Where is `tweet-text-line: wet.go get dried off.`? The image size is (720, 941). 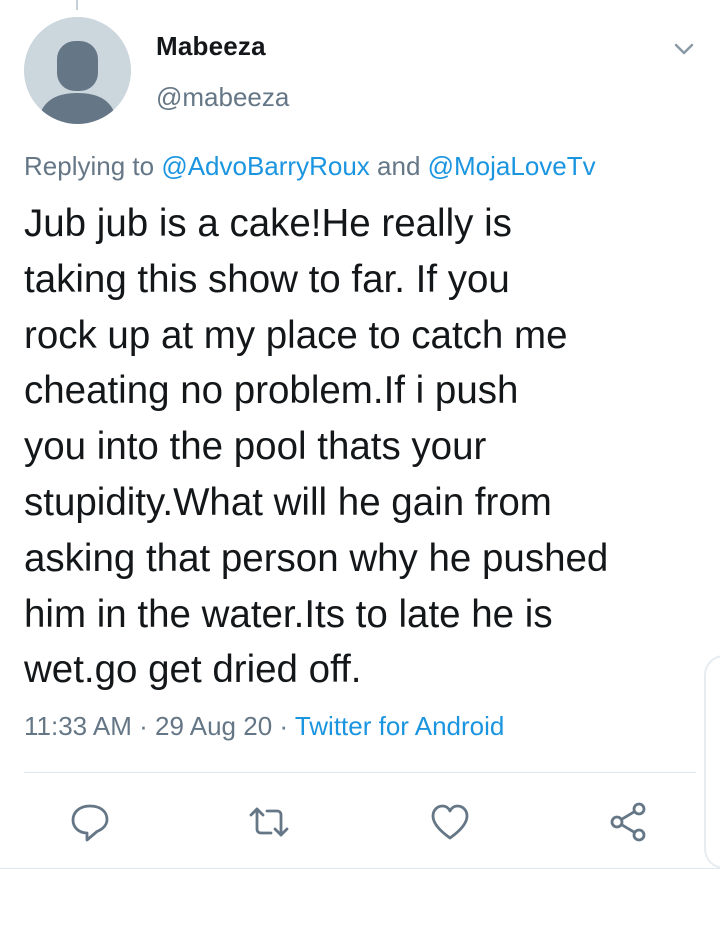
tweet-text-line: wet.go get dried off. is located at coordinates (193, 670).